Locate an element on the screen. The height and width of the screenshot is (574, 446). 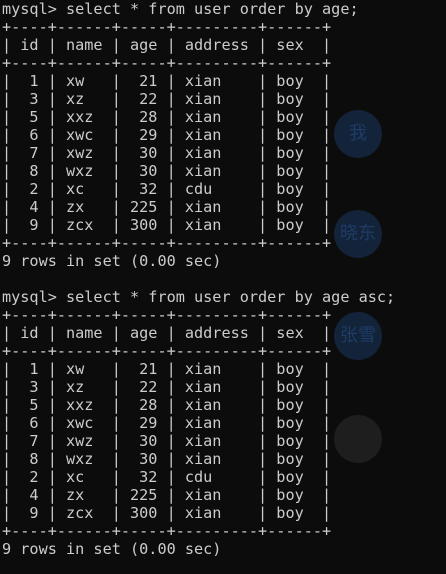
command-line: mysql> select * from user order by age; is located at coordinates (180, 9).